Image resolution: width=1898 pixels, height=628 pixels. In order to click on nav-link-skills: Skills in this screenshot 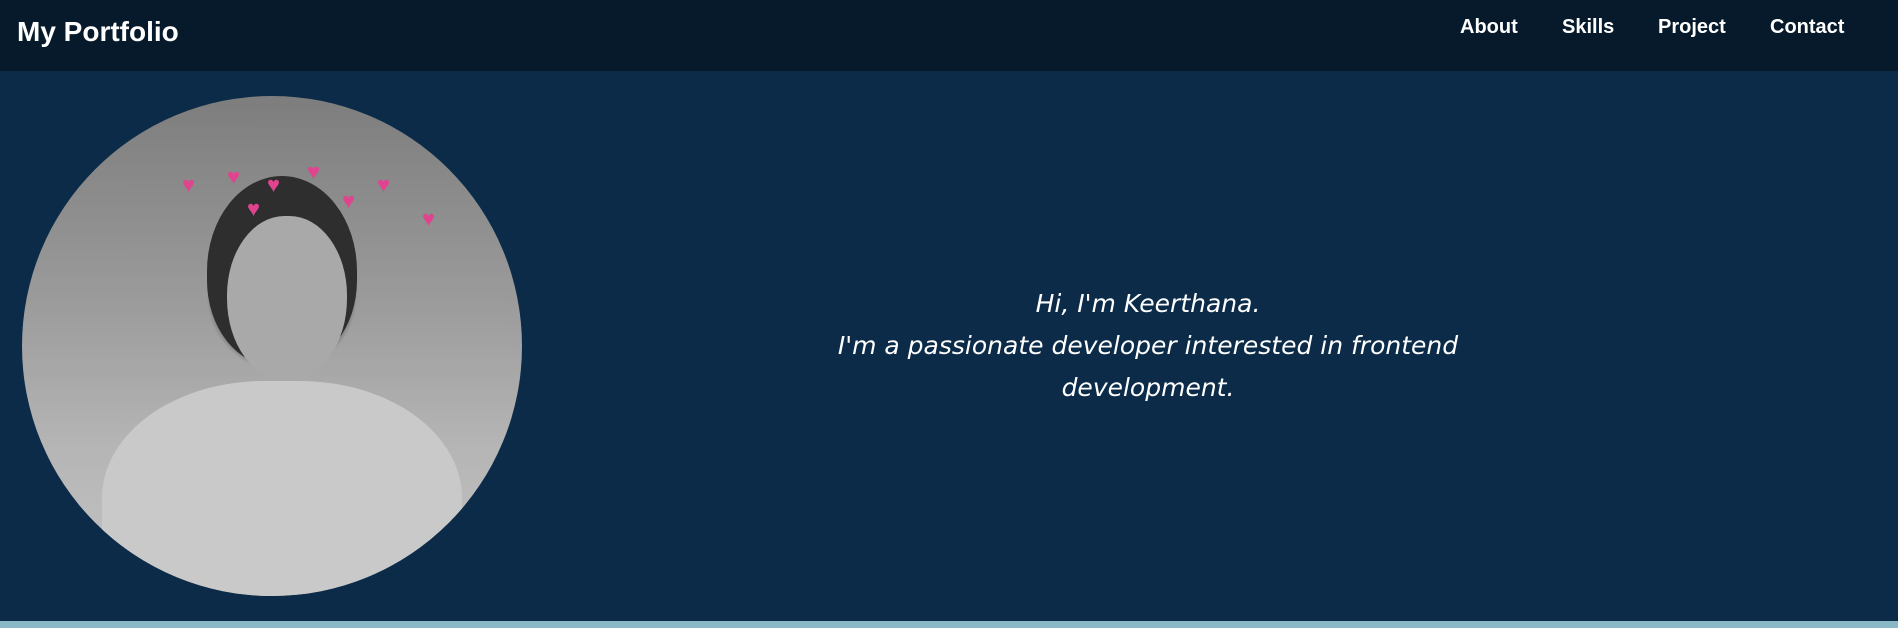, I will do `click(1588, 27)`.